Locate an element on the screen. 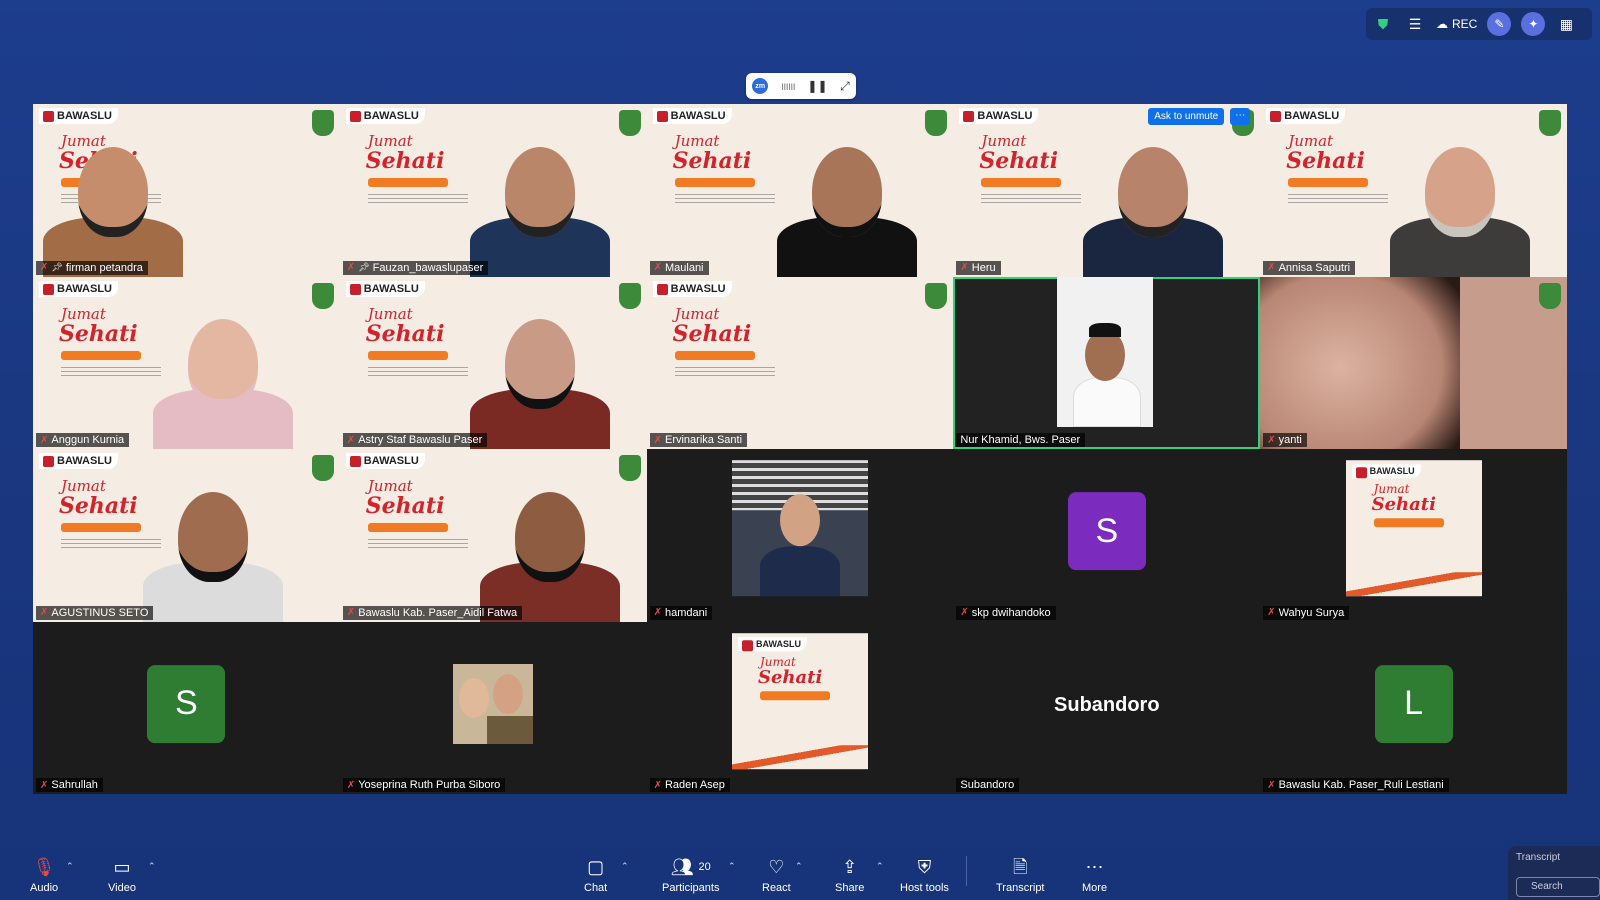 This screenshot has height=900, width=1600. top-toolbar: ⛊ ☰ ☁ REC ✎ ✦ ▦ is located at coordinates (1479, 24).